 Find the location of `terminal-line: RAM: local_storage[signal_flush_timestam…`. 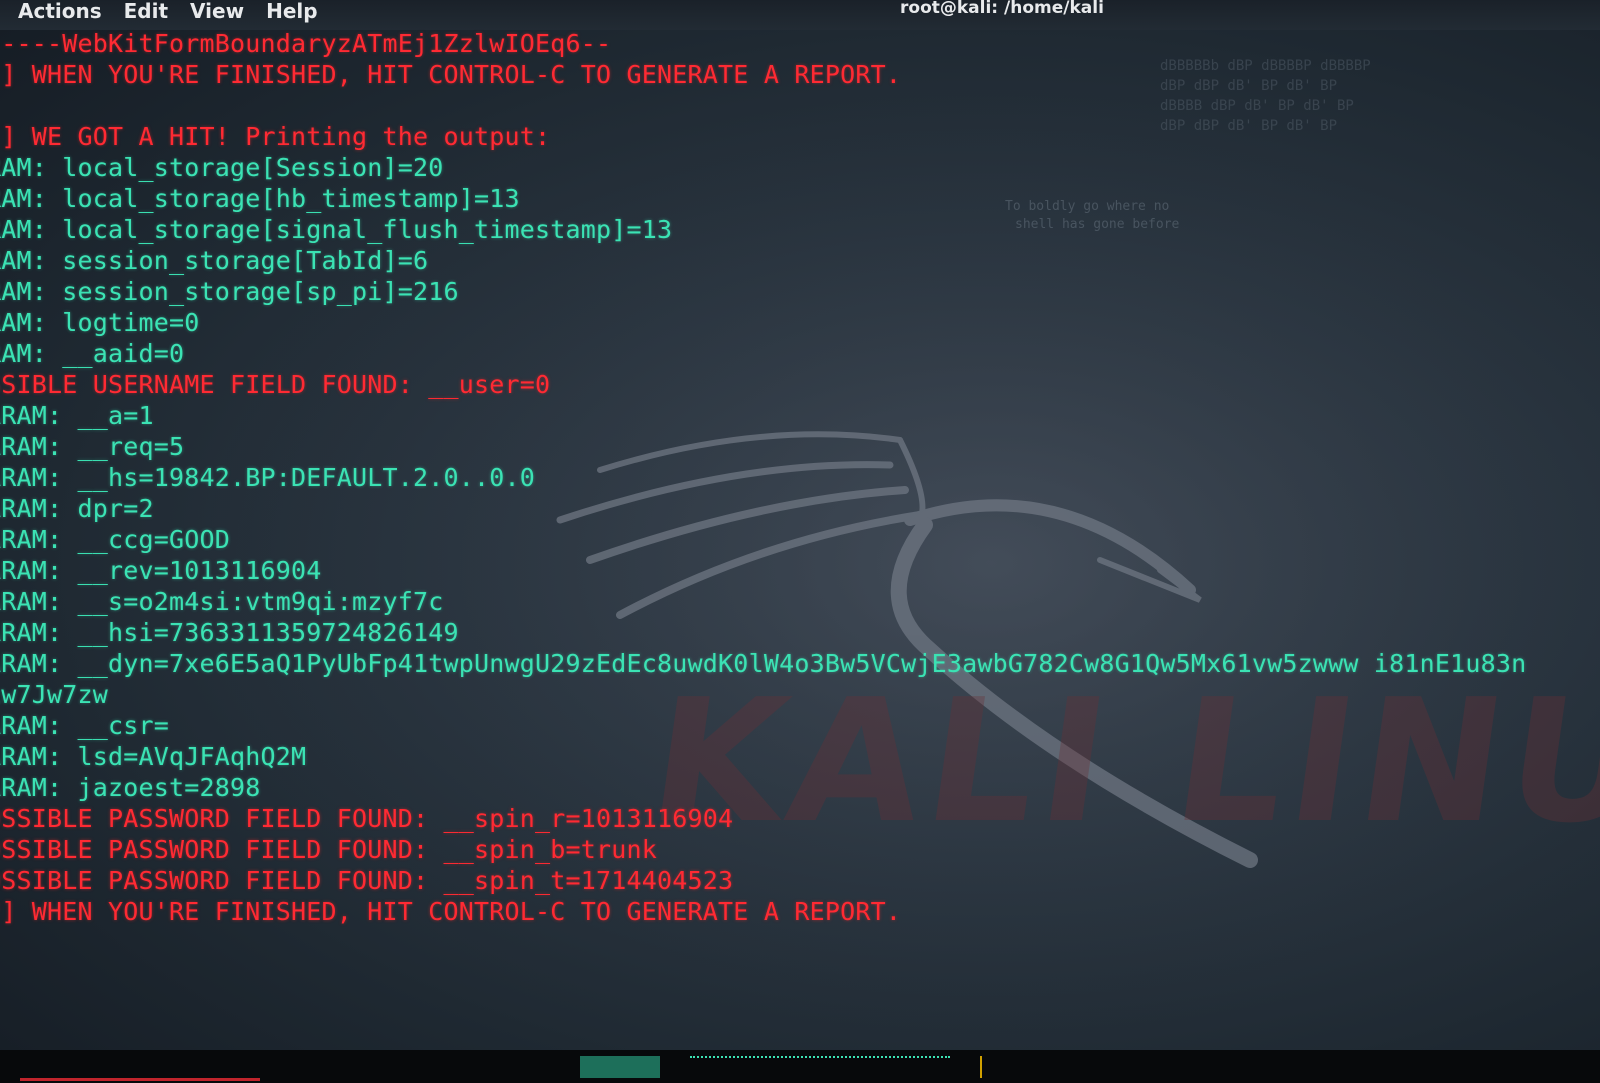

terminal-line: RAM: local_storage[signal_flush_timestam… is located at coordinates (336, 229).